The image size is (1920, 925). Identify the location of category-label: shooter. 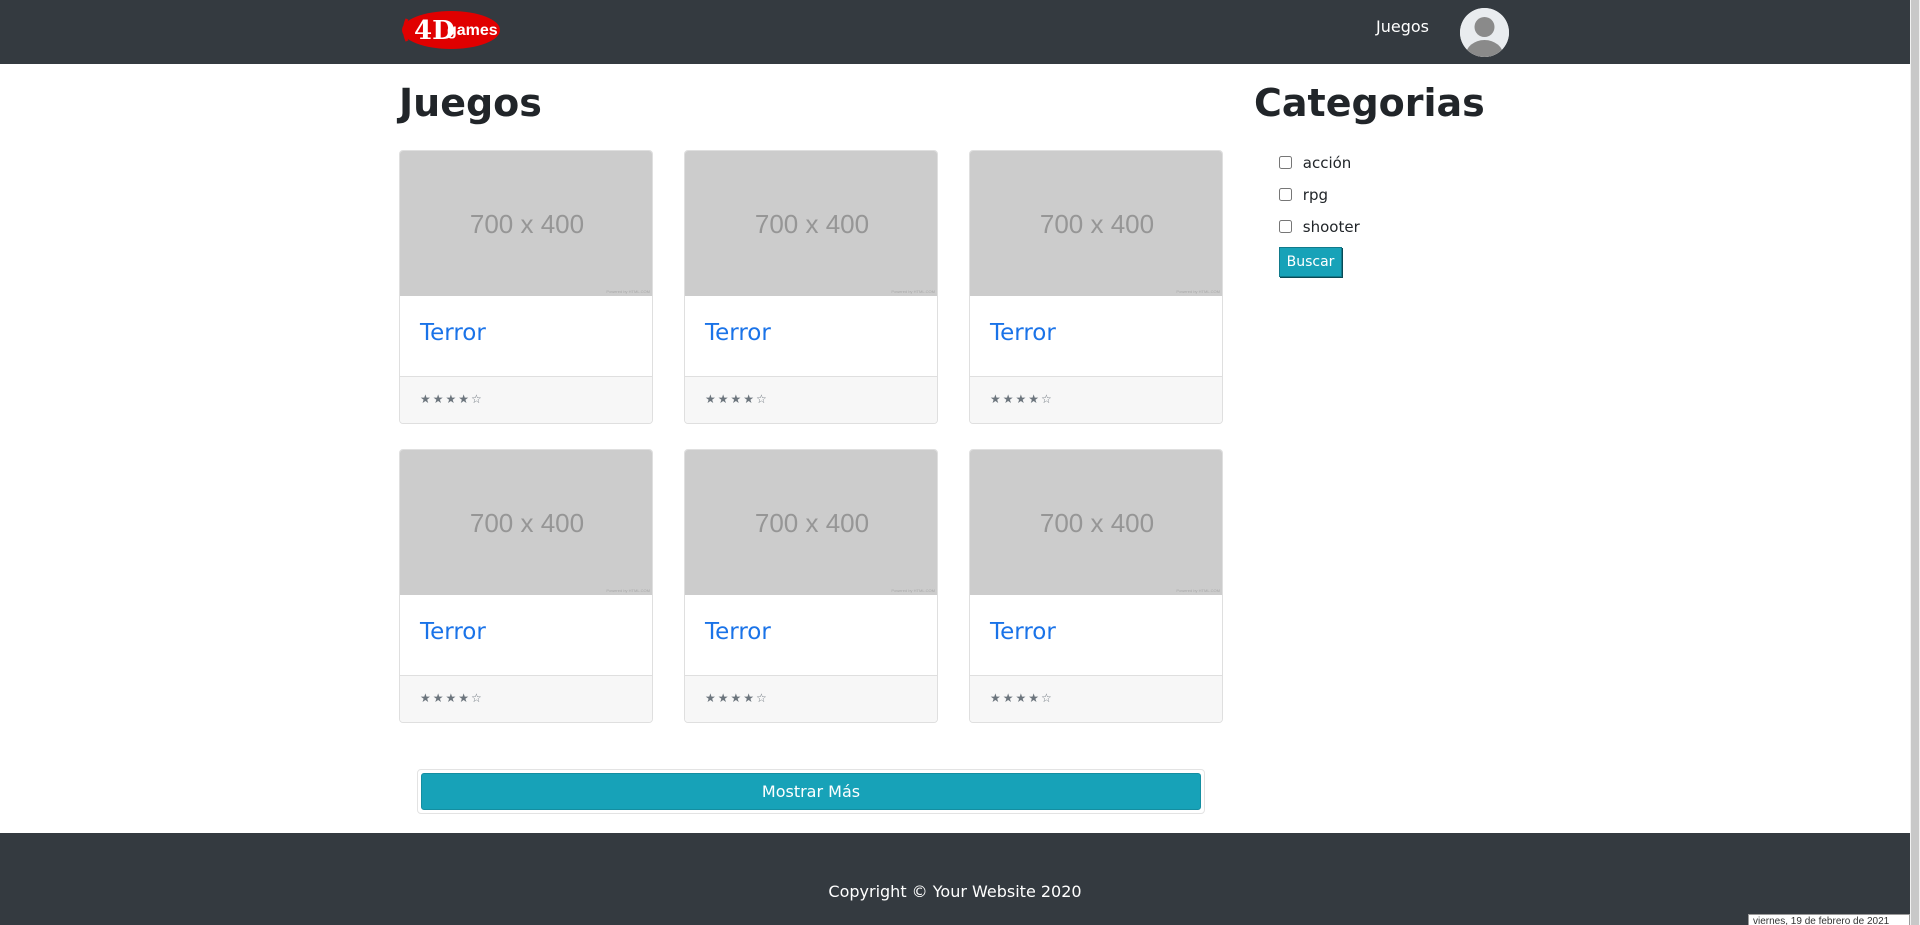
(1331, 227).